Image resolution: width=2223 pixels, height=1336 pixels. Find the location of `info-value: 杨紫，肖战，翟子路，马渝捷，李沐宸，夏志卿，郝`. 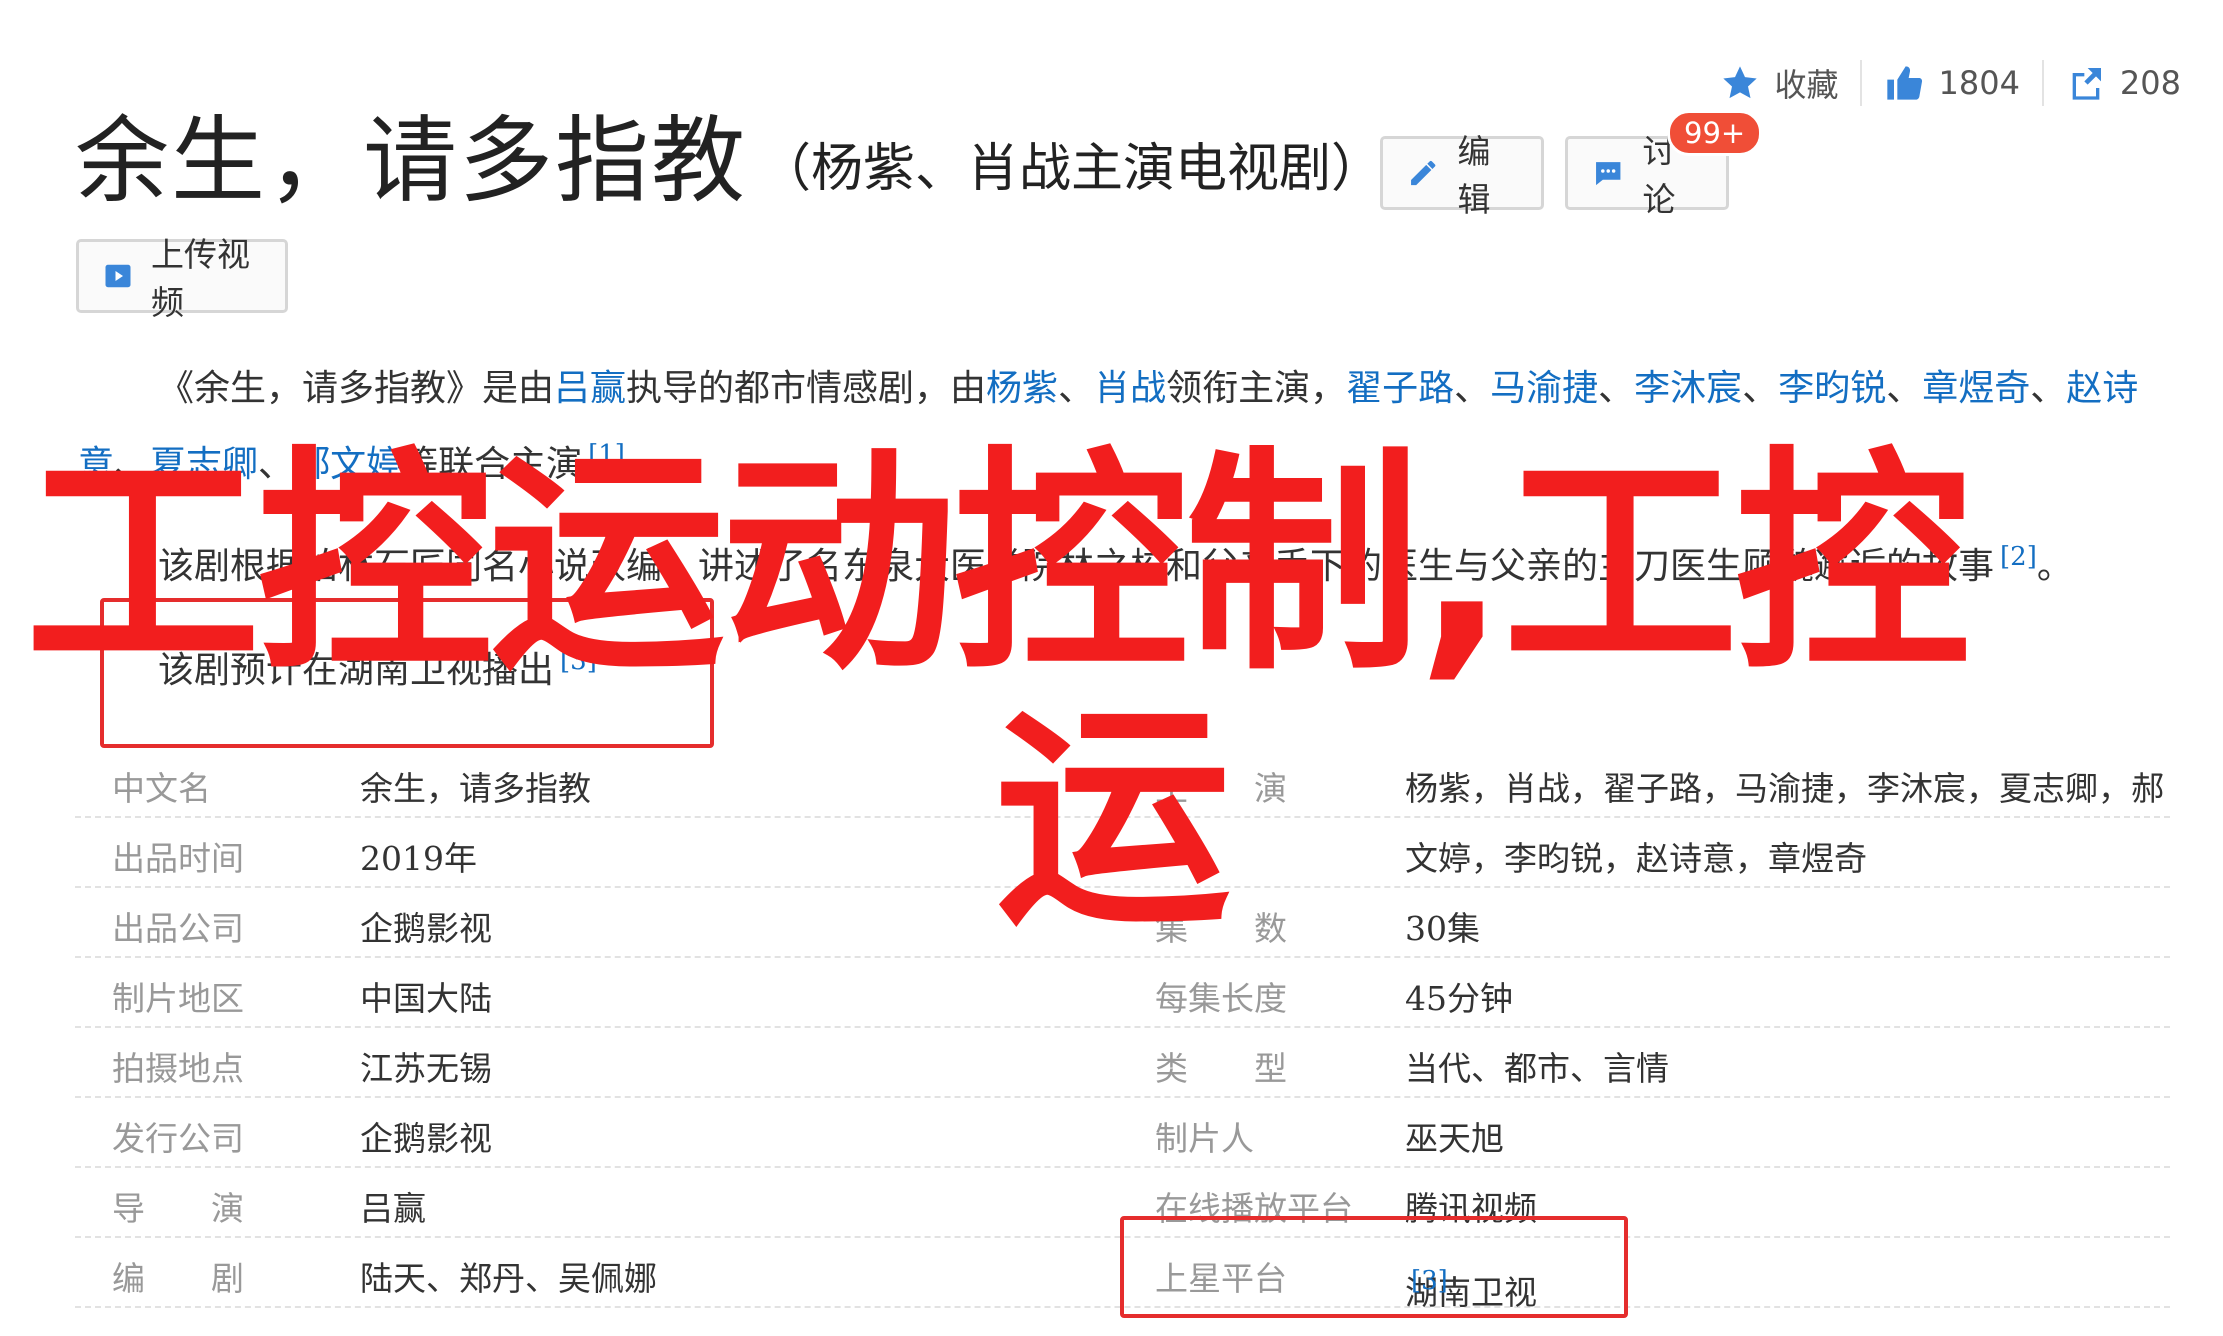

info-value: 杨紫，肖战，翟子路，马渝捷，李沐宸，夏志卿，郝 is located at coordinates (1784, 788).